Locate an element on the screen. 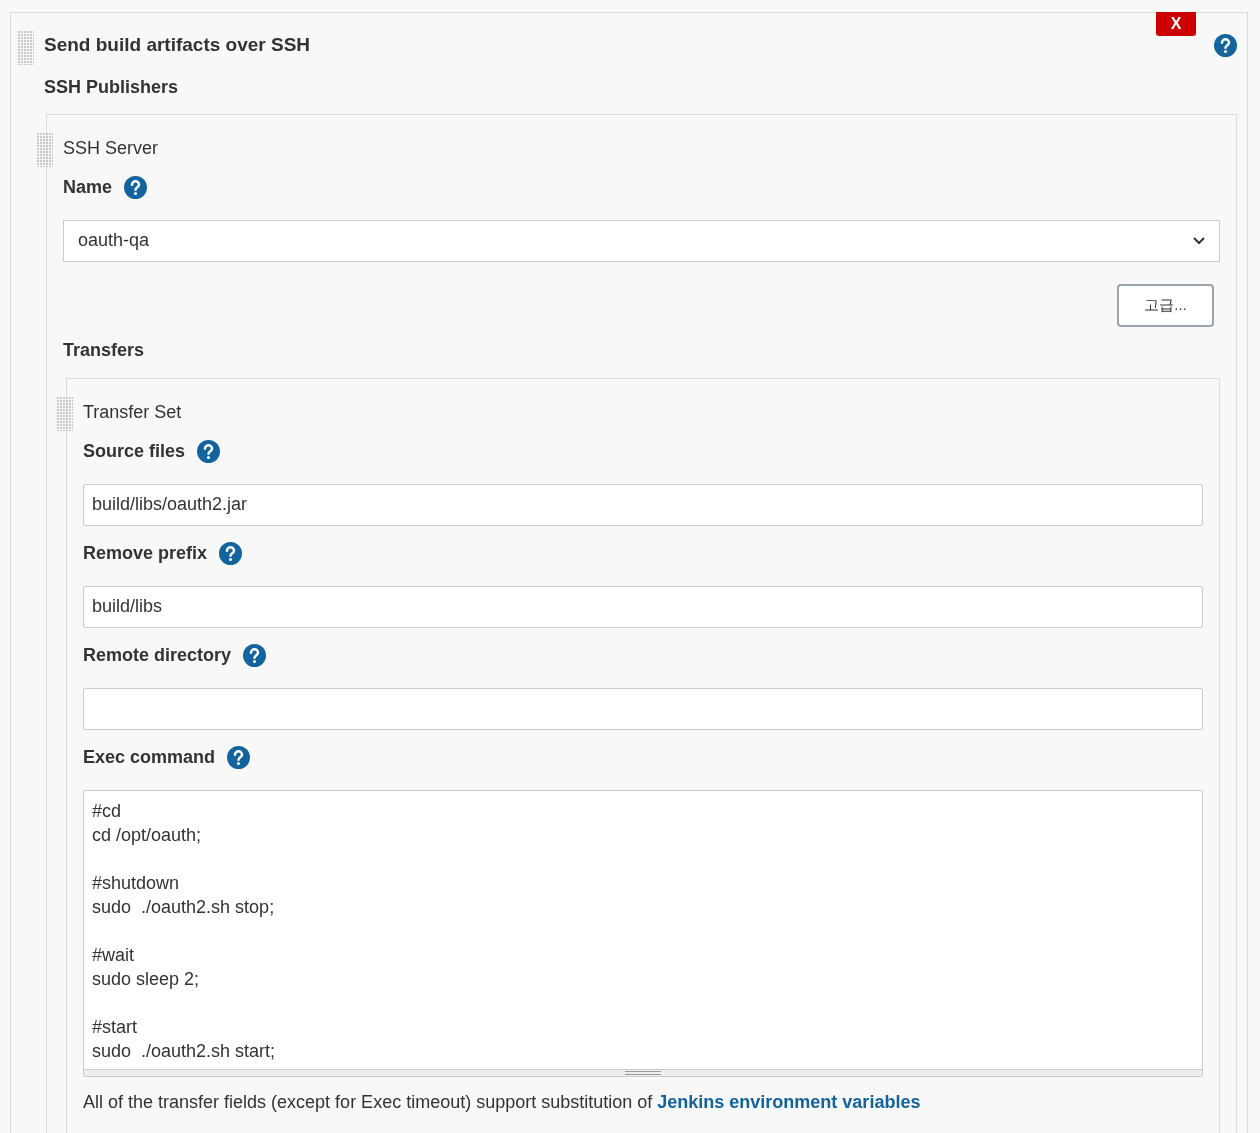 The image size is (1260, 1133). field-label: Name is located at coordinates (88, 187).